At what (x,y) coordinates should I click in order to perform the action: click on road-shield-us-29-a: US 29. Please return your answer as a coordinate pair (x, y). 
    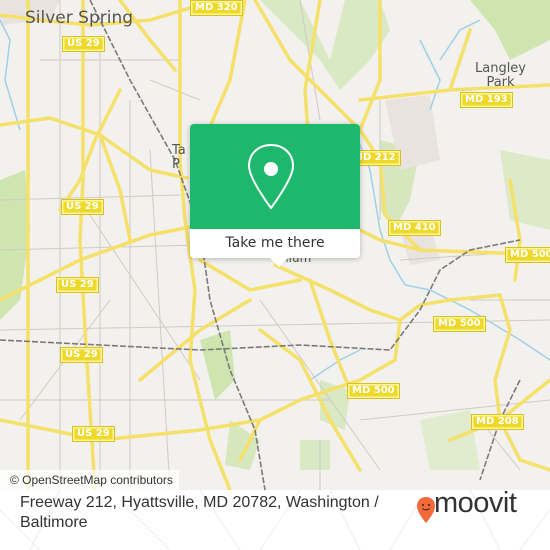
    Looking at the image, I should click on (83, 44).